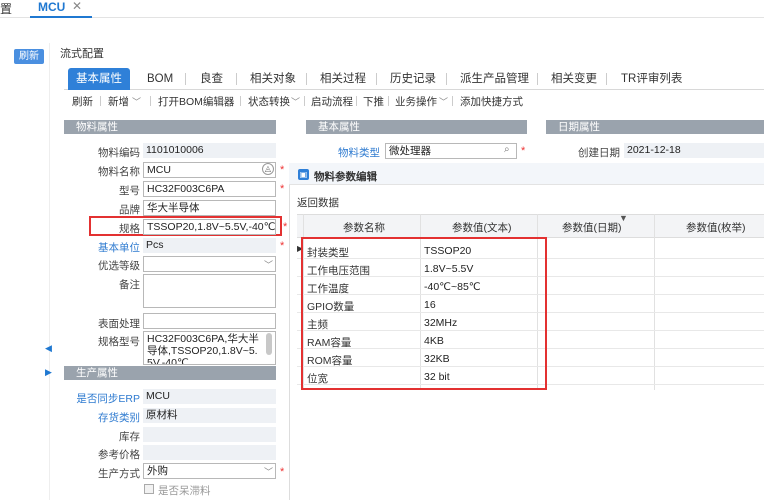 The image size is (764, 500). What do you see at coordinates (170, 127) in the screenshot?
I see `section-material-attributes: 物料属性` at bounding box center [170, 127].